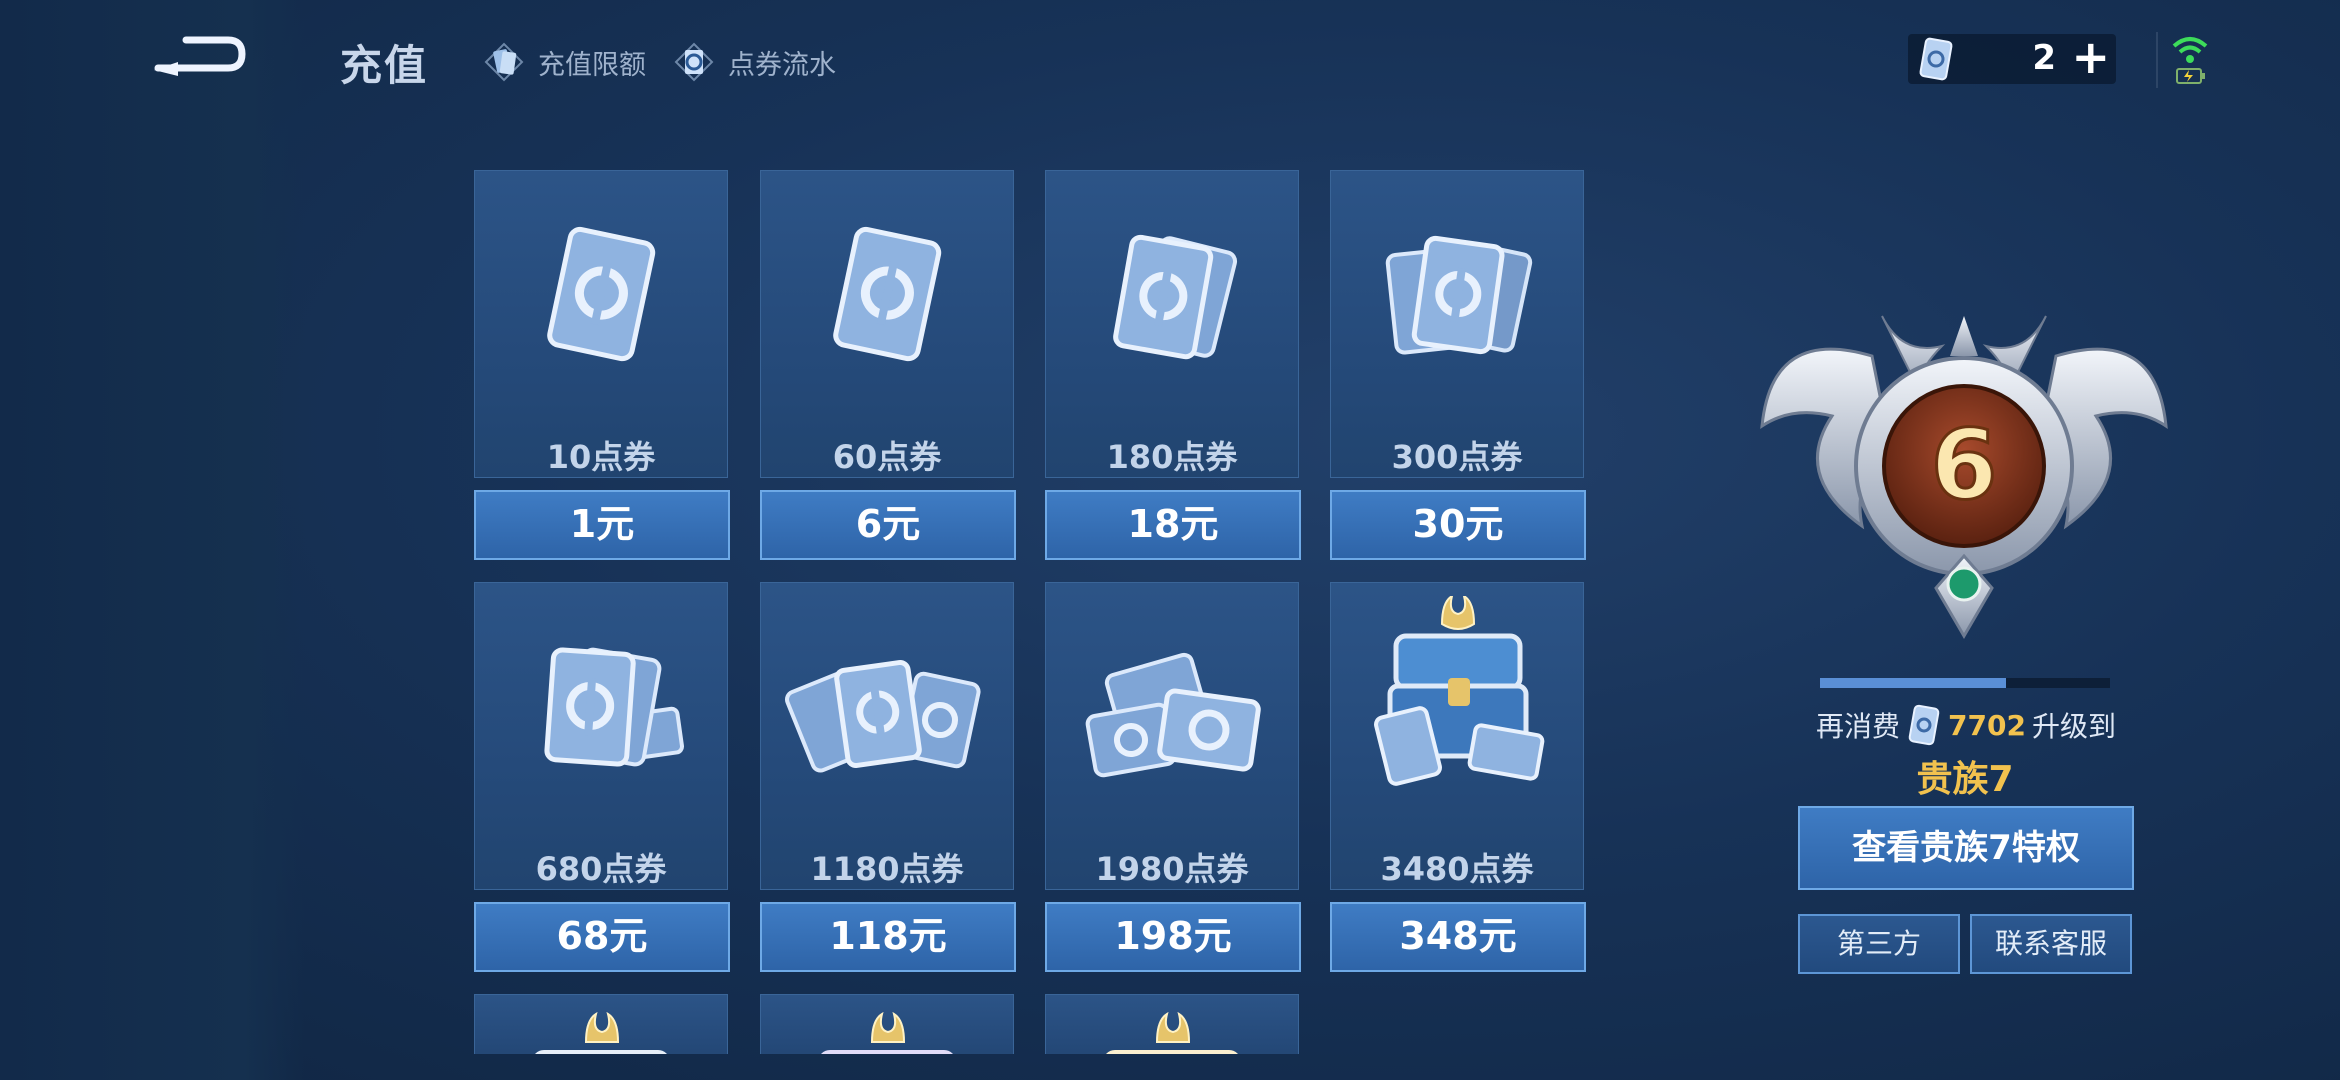  I want to click on purple-chest-icon, so click(887, 1032).